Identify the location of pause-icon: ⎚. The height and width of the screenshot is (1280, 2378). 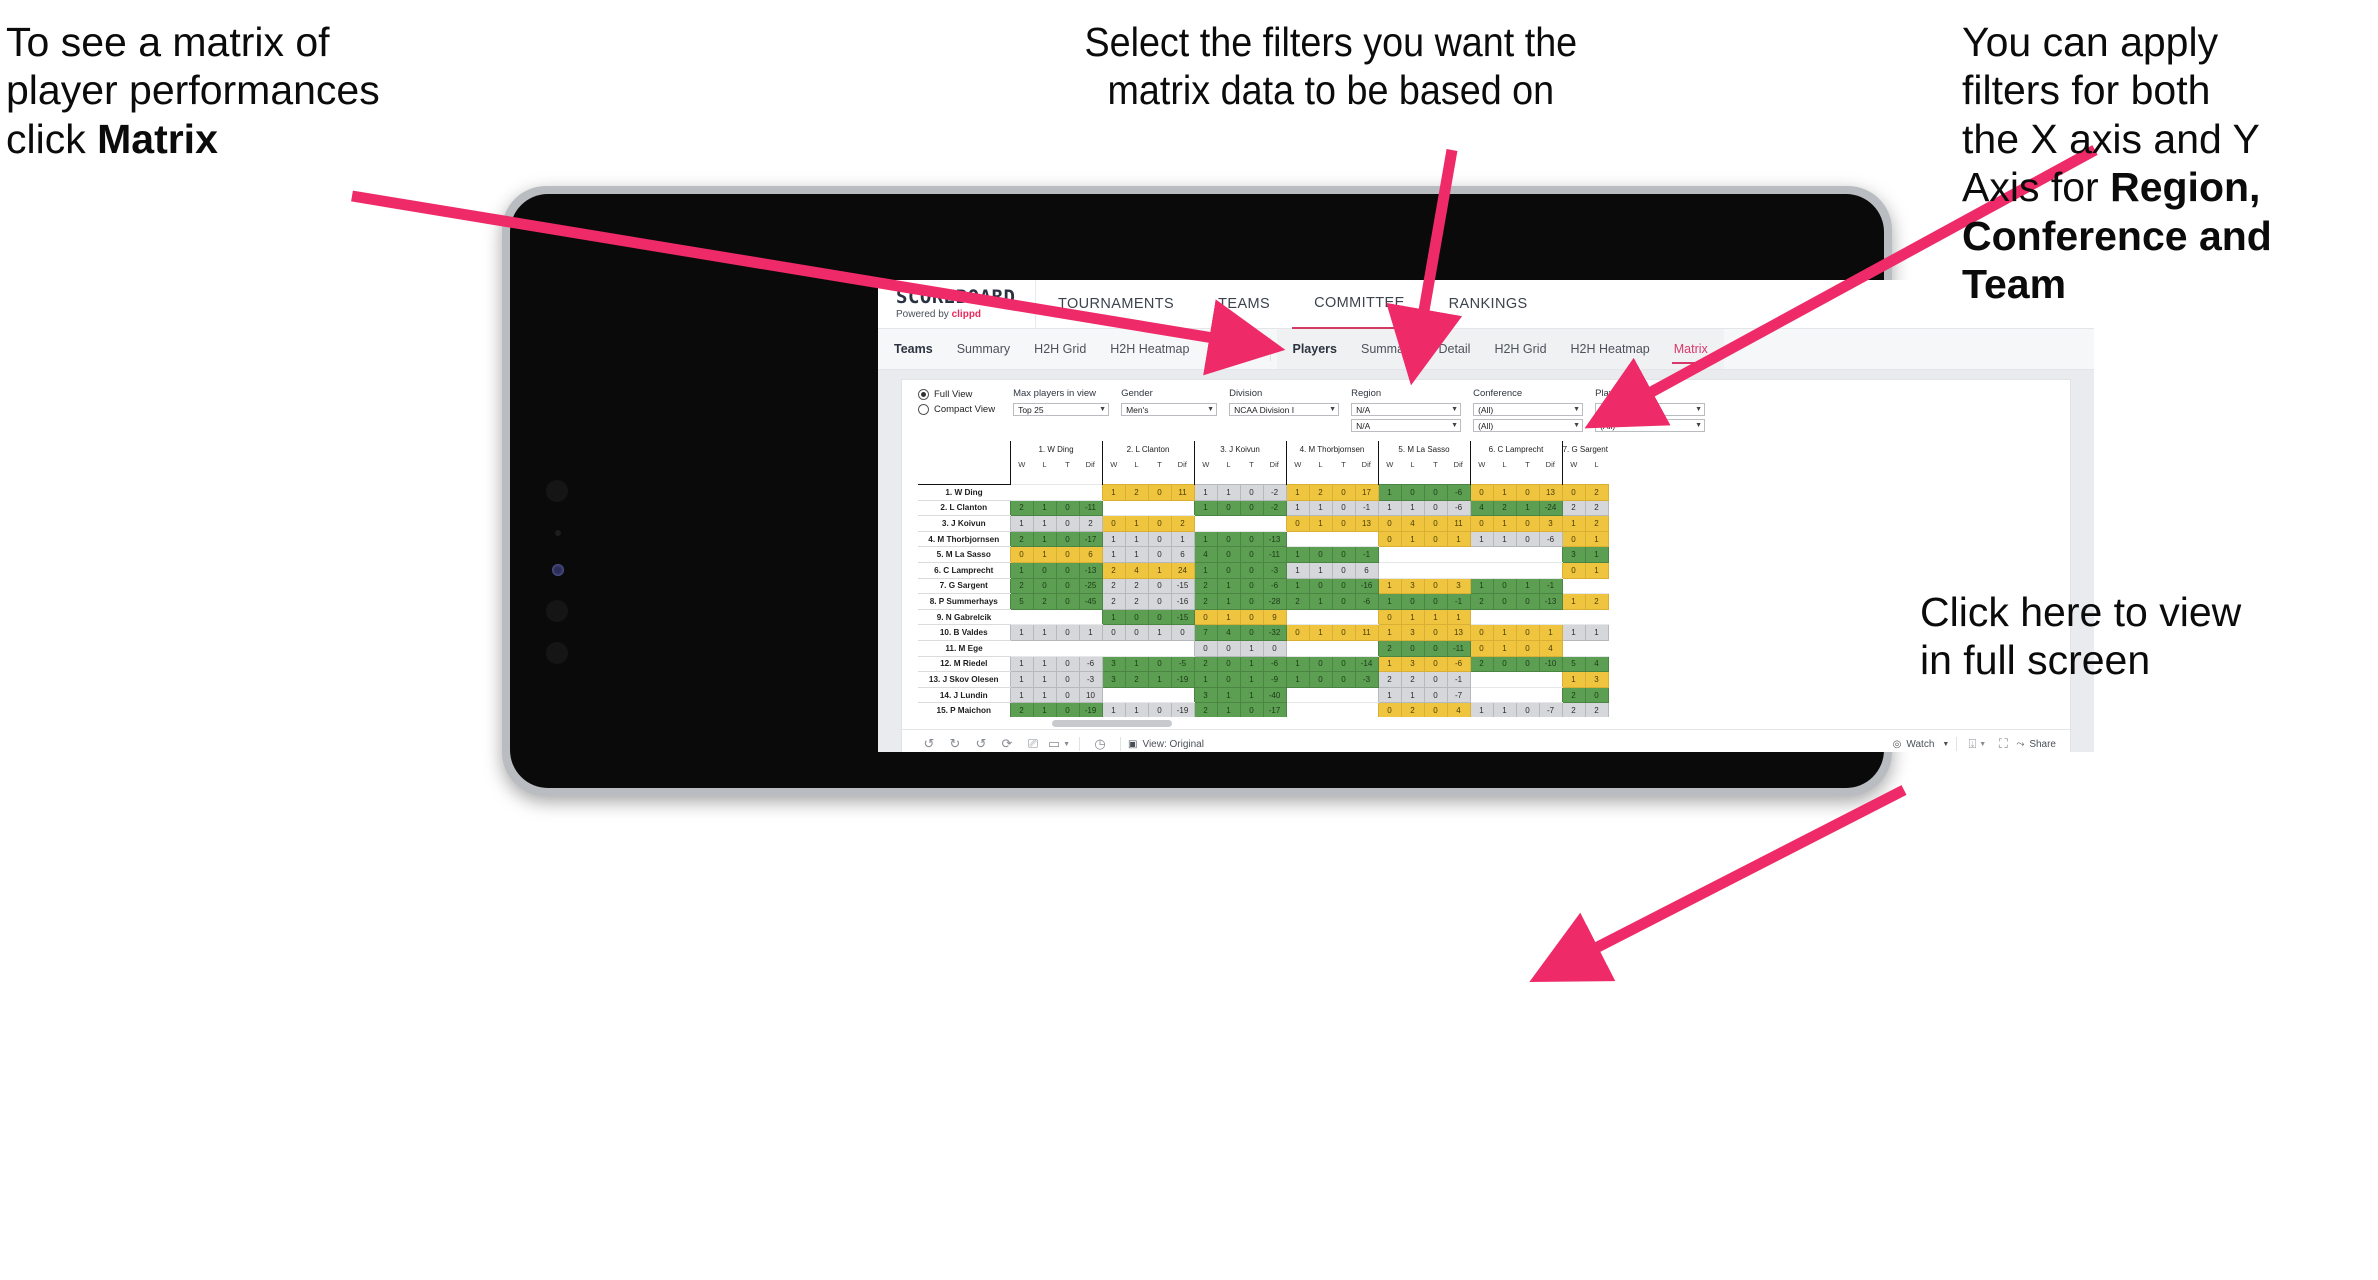
(1033, 741).